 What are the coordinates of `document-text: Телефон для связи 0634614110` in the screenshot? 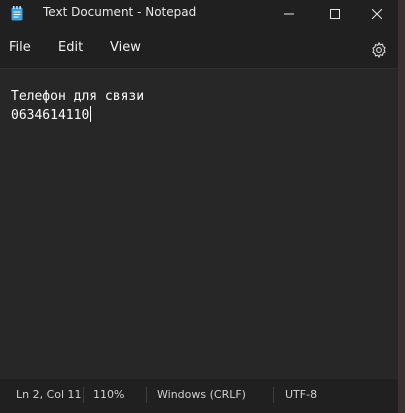 It's located at (77, 106).